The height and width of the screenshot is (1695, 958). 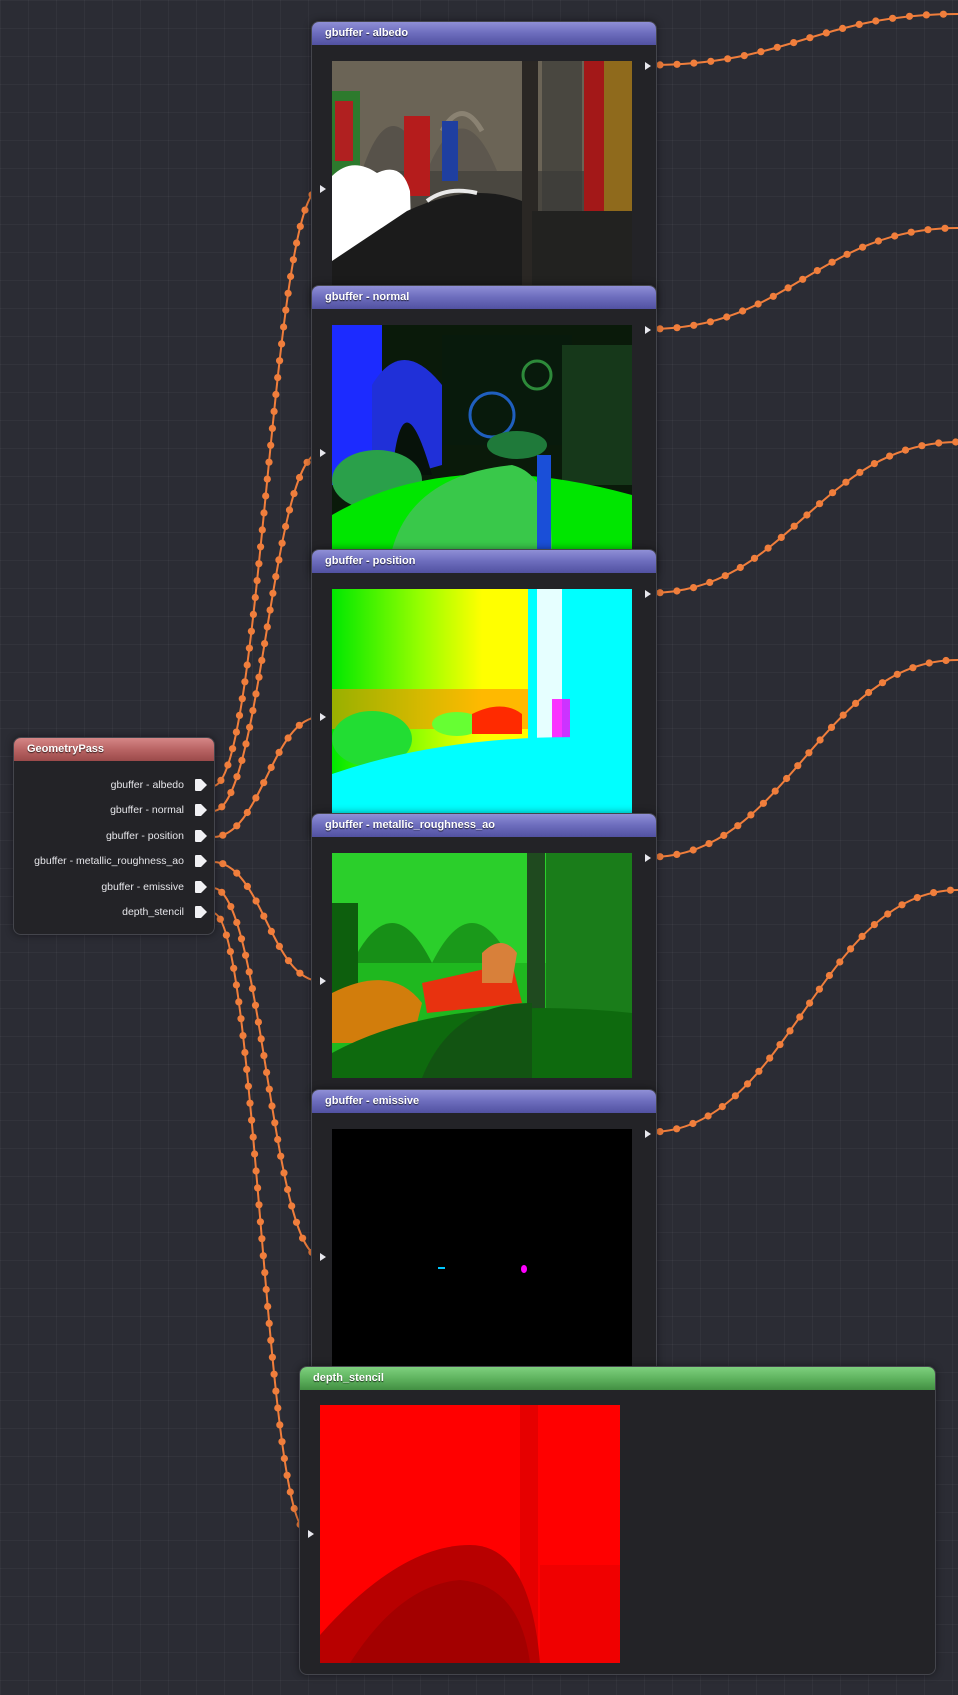 I want to click on emissive-input-port, so click(x=323, y=1257).